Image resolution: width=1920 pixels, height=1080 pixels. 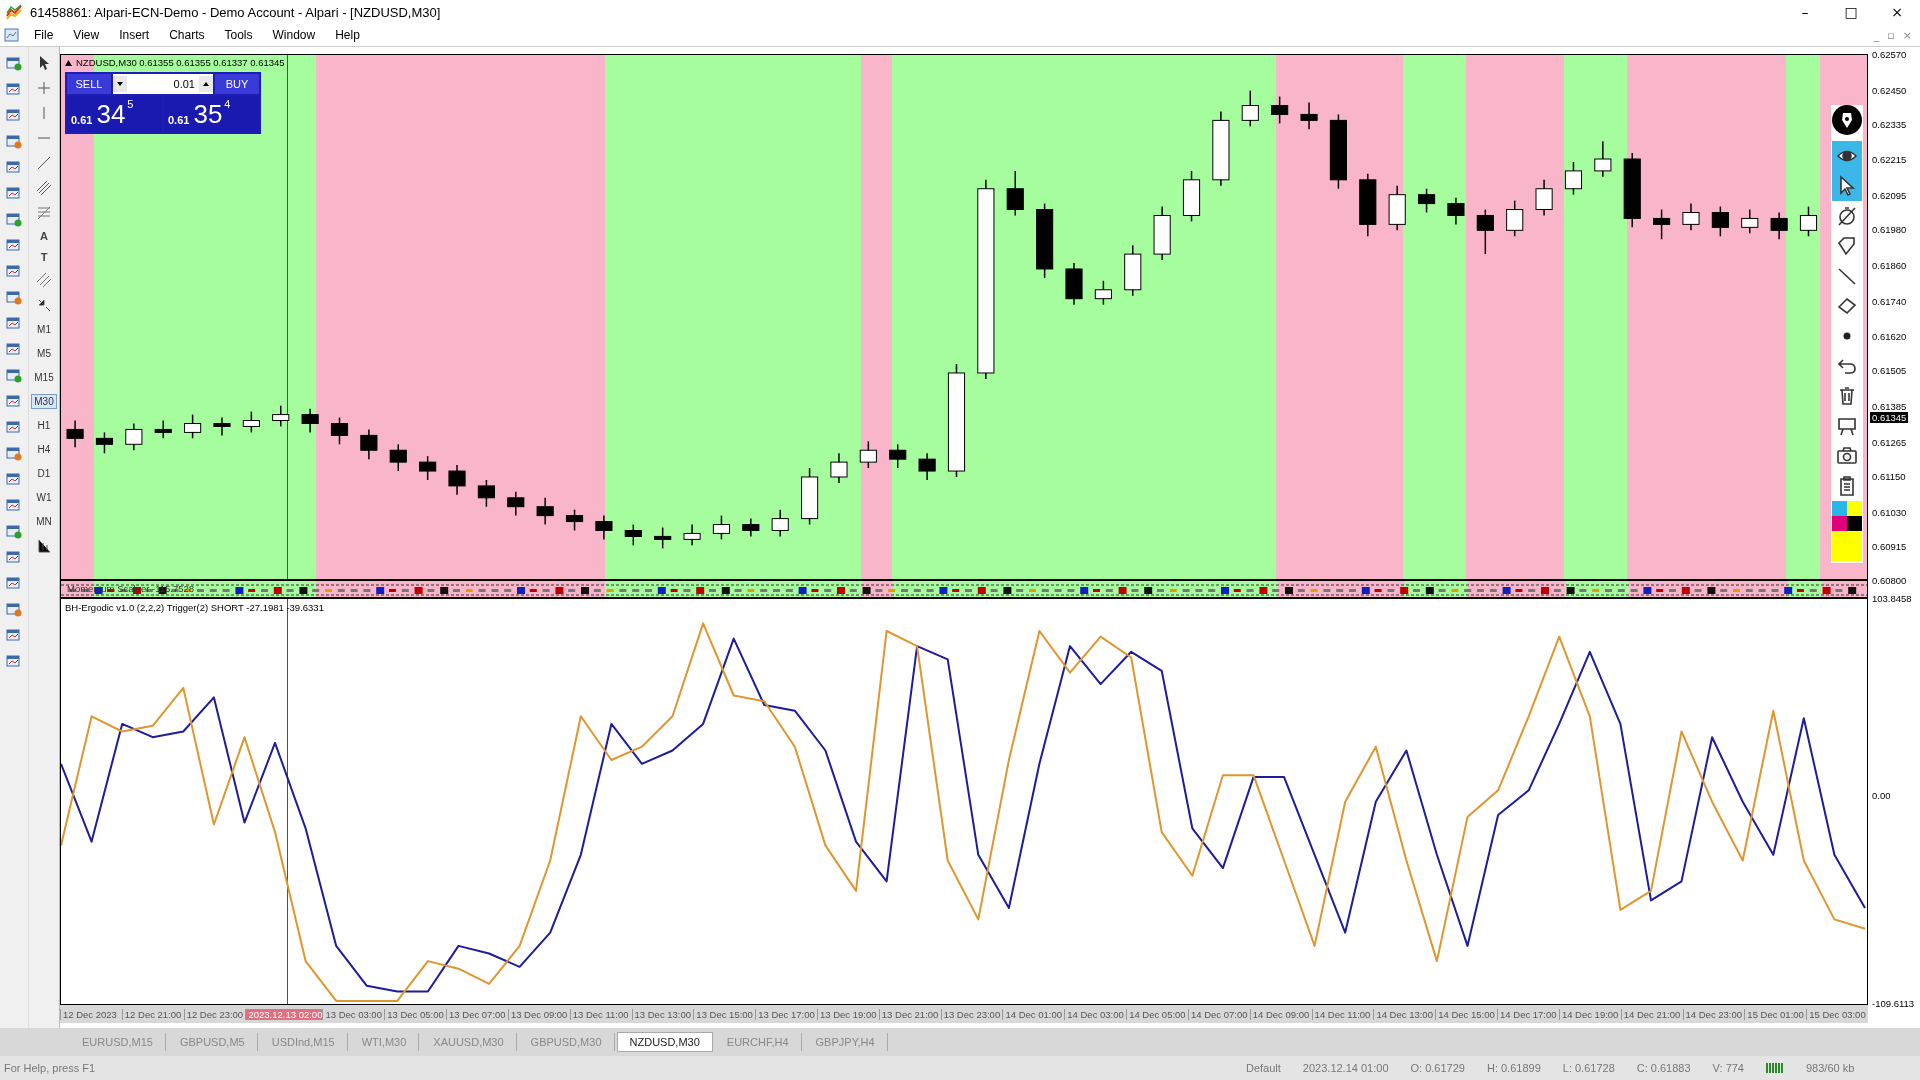 I want to click on time-label: 14 Dec 15:00, so click(x=1466, y=1014).